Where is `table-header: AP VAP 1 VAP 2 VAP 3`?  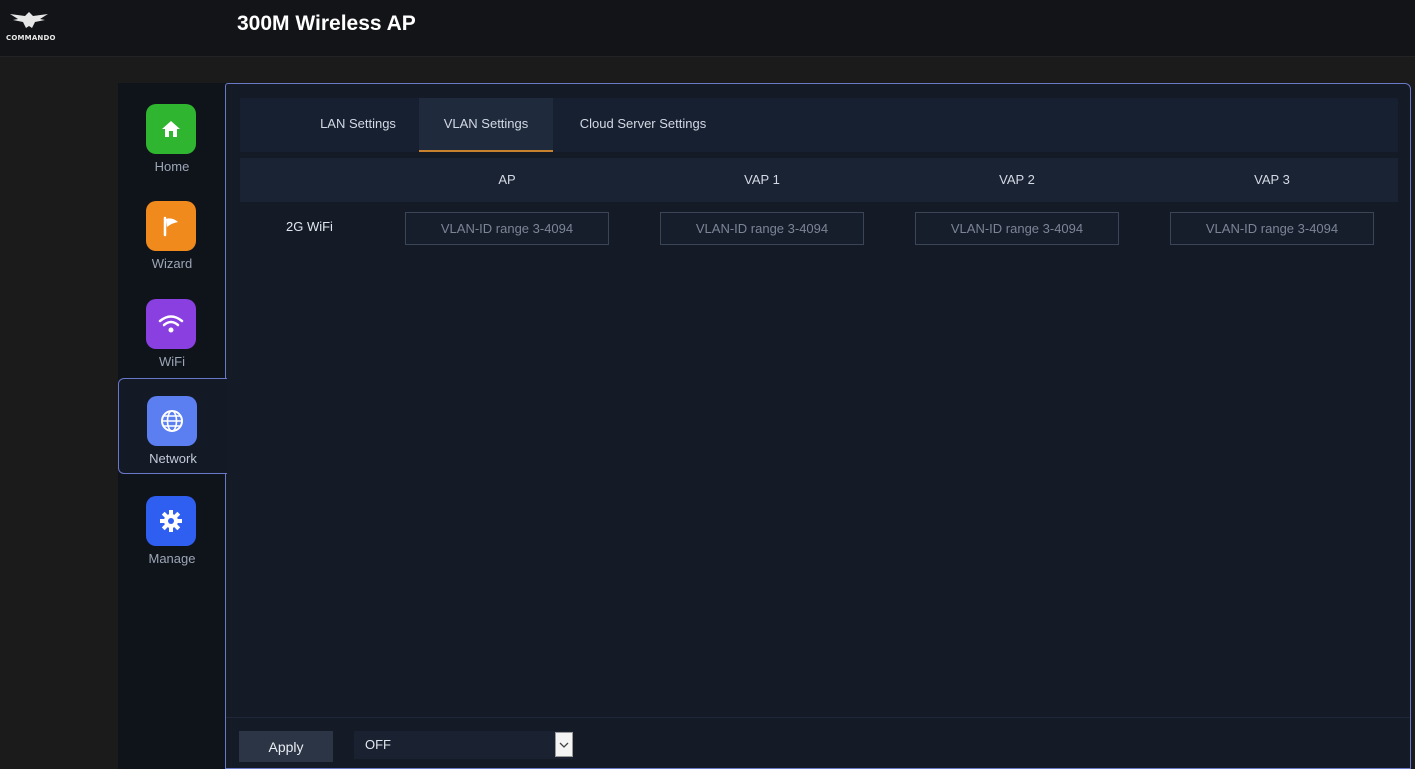 table-header: AP VAP 1 VAP 2 VAP 3 is located at coordinates (819, 180).